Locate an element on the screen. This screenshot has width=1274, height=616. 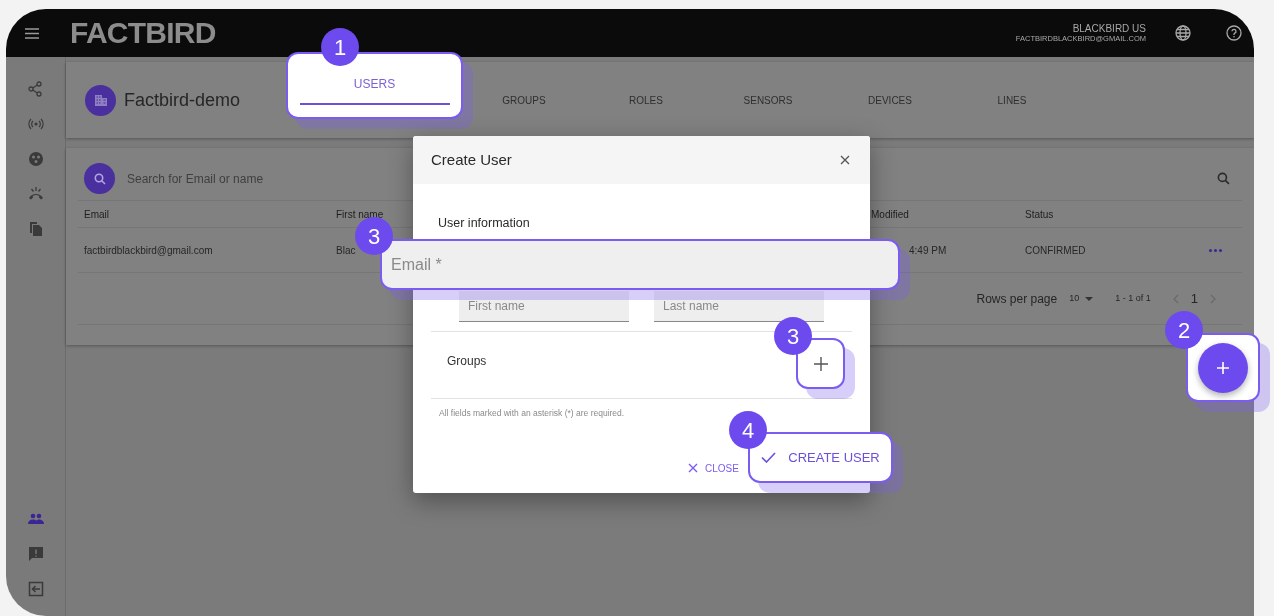
table-cell-text: Blac is located at coordinates (346, 250).